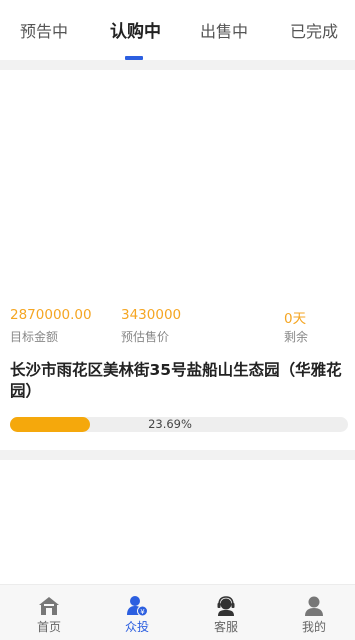 The height and width of the screenshot is (640, 355). What do you see at coordinates (170, 424) in the screenshot?
I see `progress-percent-label: 23.69%` at bounding box center [170, 424].